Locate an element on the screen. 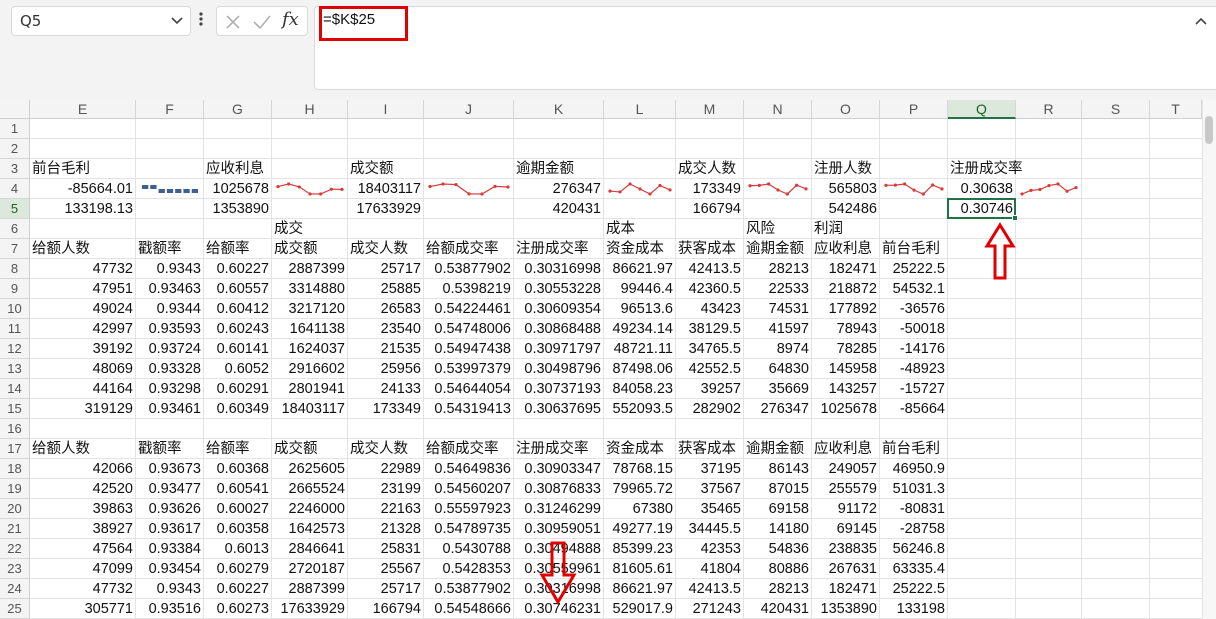  table-cell: 0.54548666 is located at coordinates (472, 609).